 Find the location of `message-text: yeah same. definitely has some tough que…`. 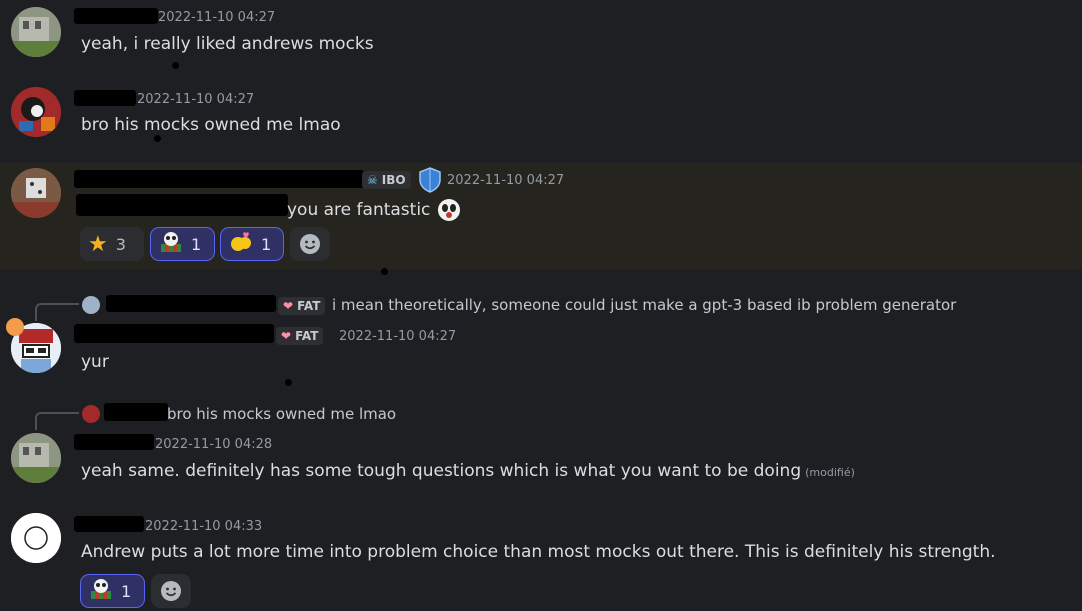

message-text: yeah same. definitely has some tough que… is located at coordinates (468, 471).